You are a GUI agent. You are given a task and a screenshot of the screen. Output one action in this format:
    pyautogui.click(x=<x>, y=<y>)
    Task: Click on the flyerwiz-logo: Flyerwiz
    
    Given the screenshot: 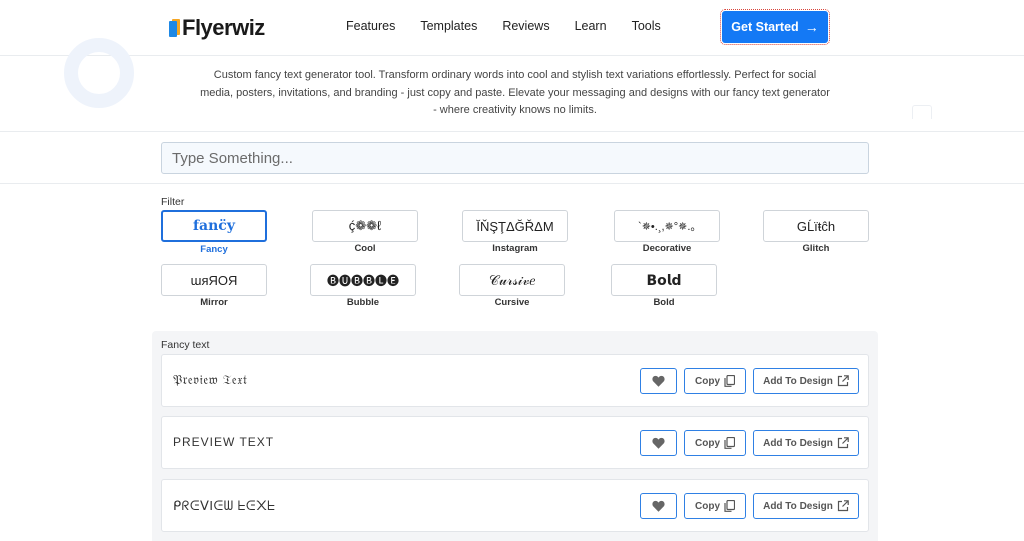 What is the action you would take?
    pyautogui.click(x=217, y=28)
    